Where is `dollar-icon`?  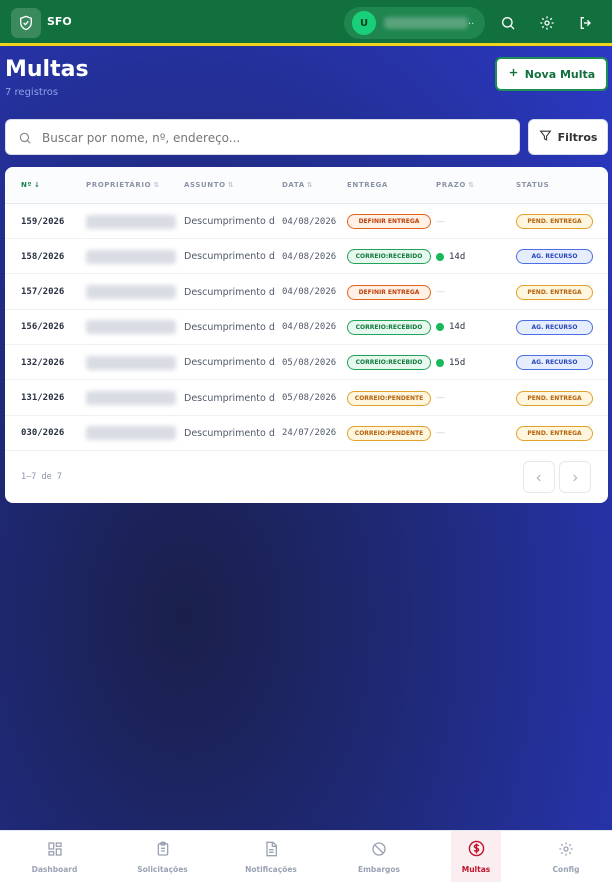 dollar-icon is located at coordinates (476, 850).